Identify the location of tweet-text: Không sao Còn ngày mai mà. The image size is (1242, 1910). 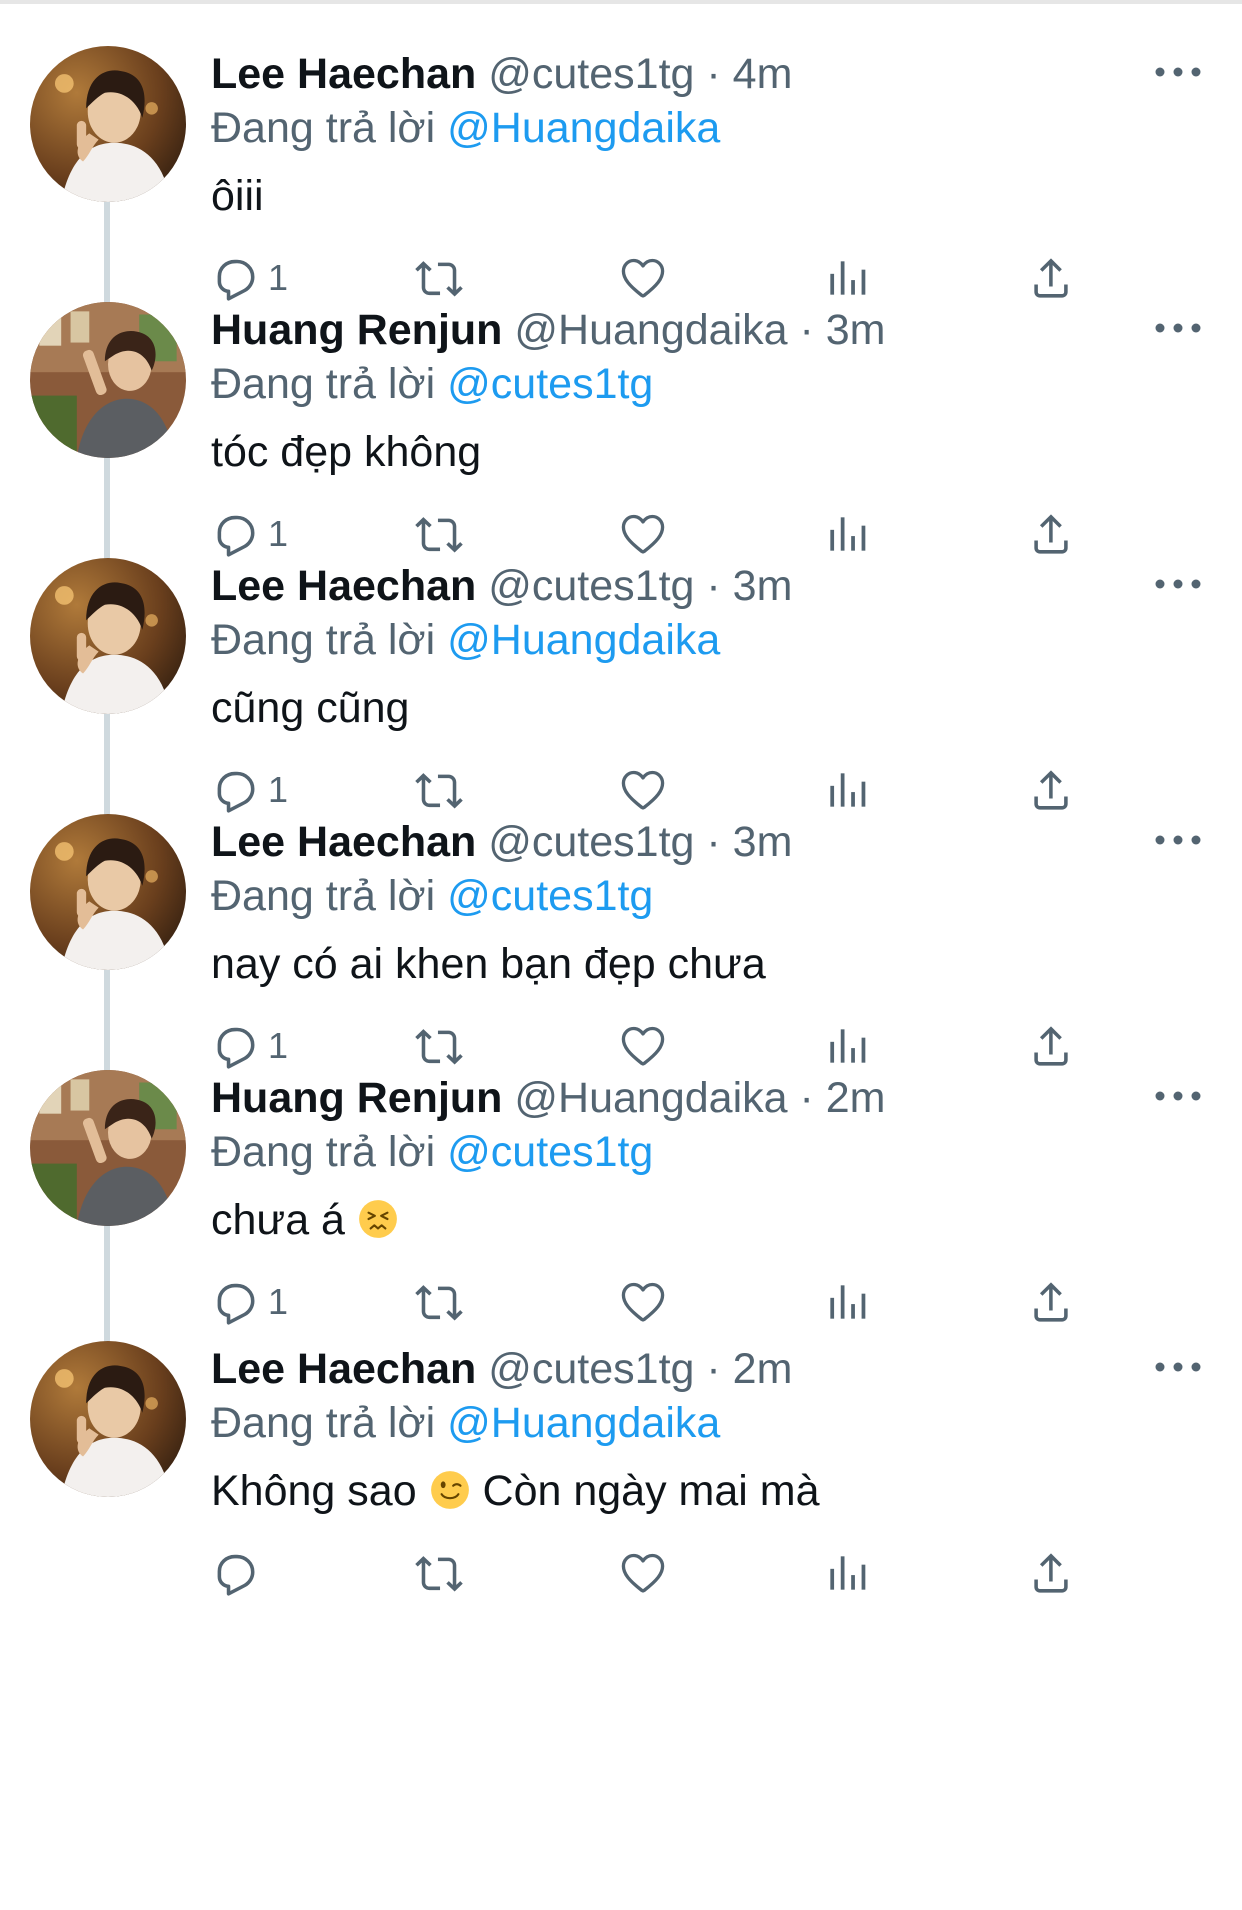
(515, 1491).